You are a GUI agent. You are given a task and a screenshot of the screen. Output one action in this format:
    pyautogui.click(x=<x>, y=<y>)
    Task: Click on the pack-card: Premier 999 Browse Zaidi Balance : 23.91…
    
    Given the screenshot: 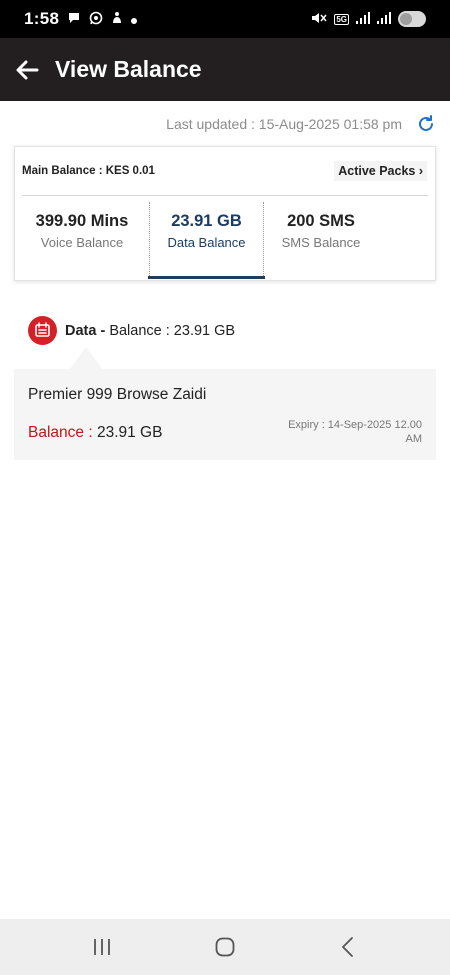 What is the action you would take?
    pyautogui.click(x=225, y=414)
    